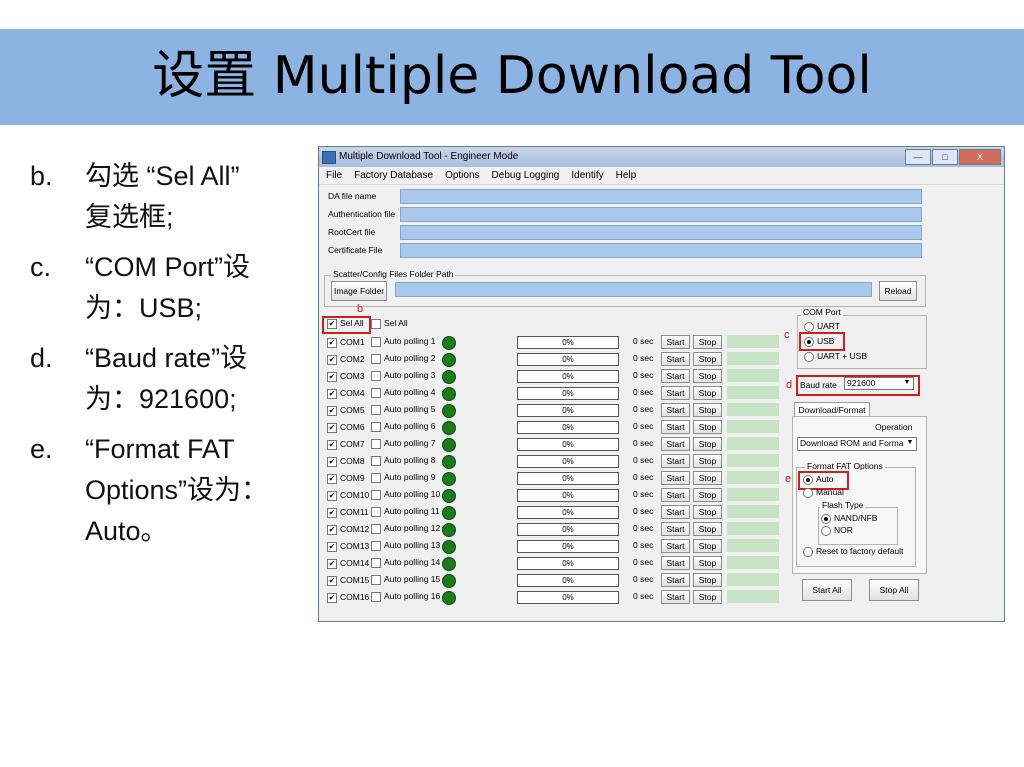 This screenshot has height=767, width=1024. Describe the element at coordinates (879, 383) in the screenshot. I see `baud-rate-select: 921600 ▼` at that location.